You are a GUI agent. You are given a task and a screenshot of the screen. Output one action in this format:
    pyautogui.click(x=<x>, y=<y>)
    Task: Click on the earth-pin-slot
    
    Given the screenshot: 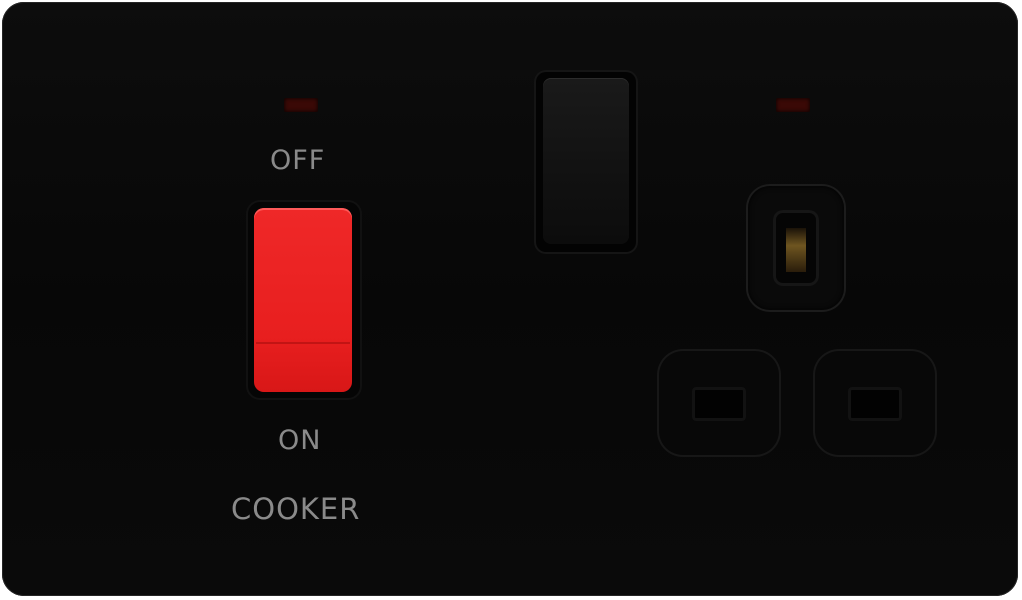 What is the action you would take?
    pyautogui.click(x=796, y=248)
    